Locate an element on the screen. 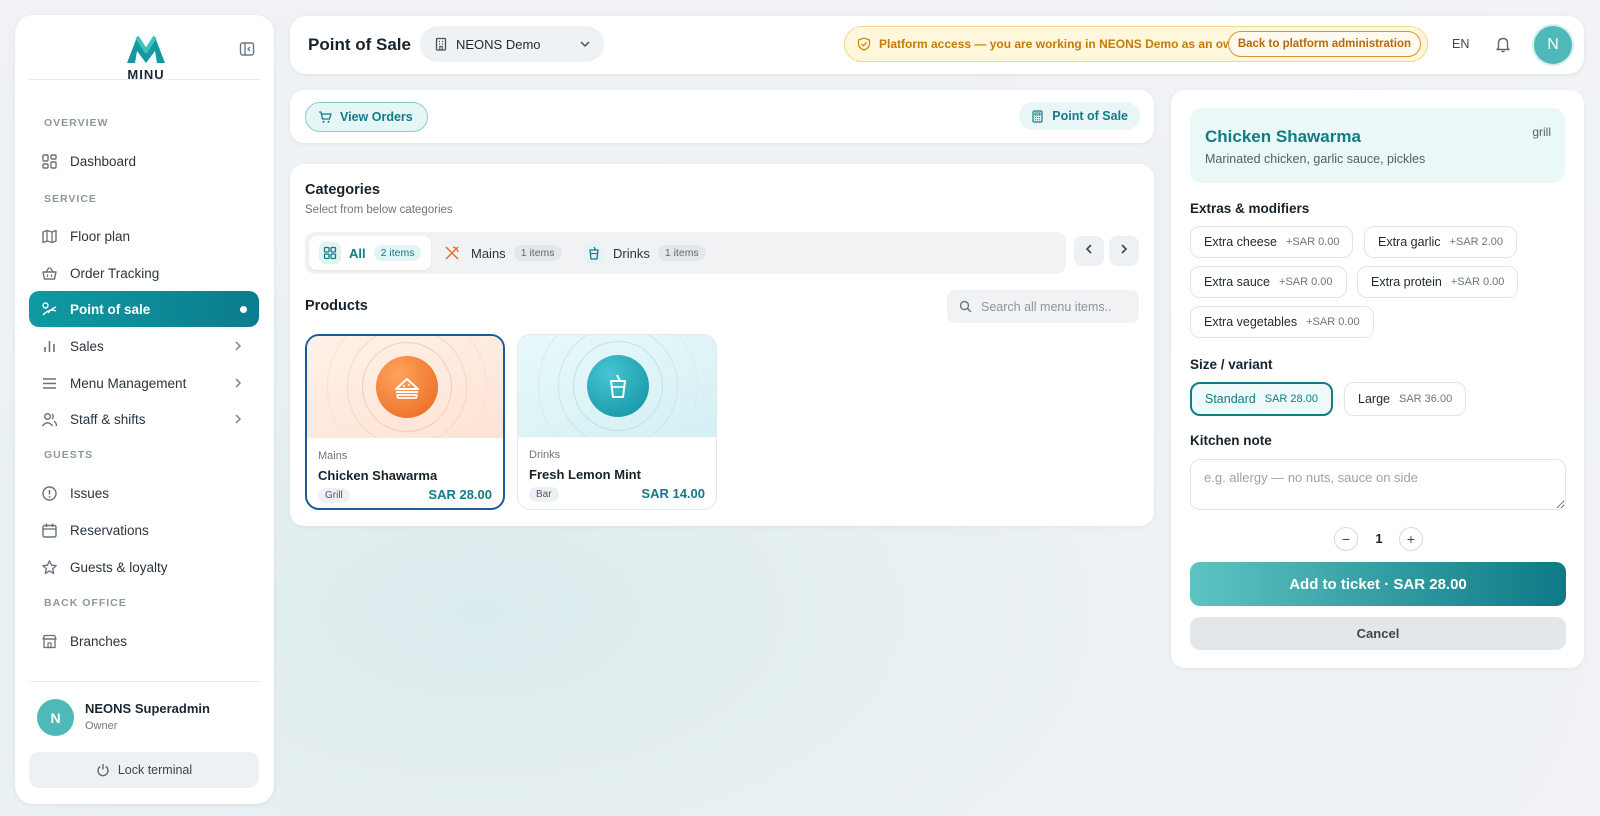 This screenshot has width=1600, height=816. sidebar-item-staff-shifts: Staff & shifts is located at coordinates (144, 419).